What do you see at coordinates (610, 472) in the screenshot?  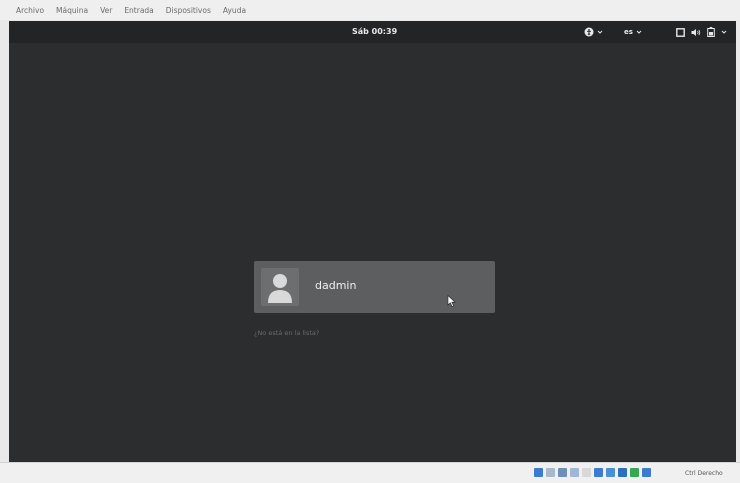 I see `network-icon` at bounding box center [610, 472].